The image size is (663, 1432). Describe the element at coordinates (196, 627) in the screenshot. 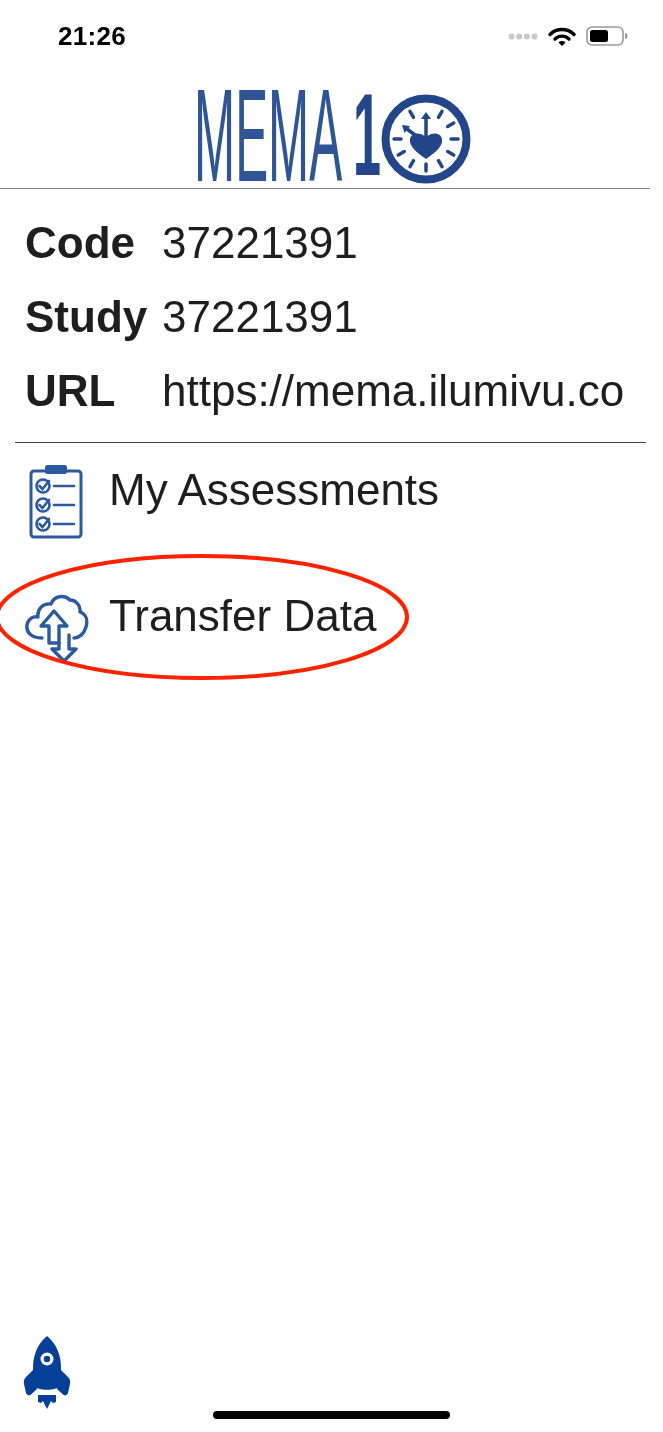

I see `menu-item: Transfer Data` at that location.